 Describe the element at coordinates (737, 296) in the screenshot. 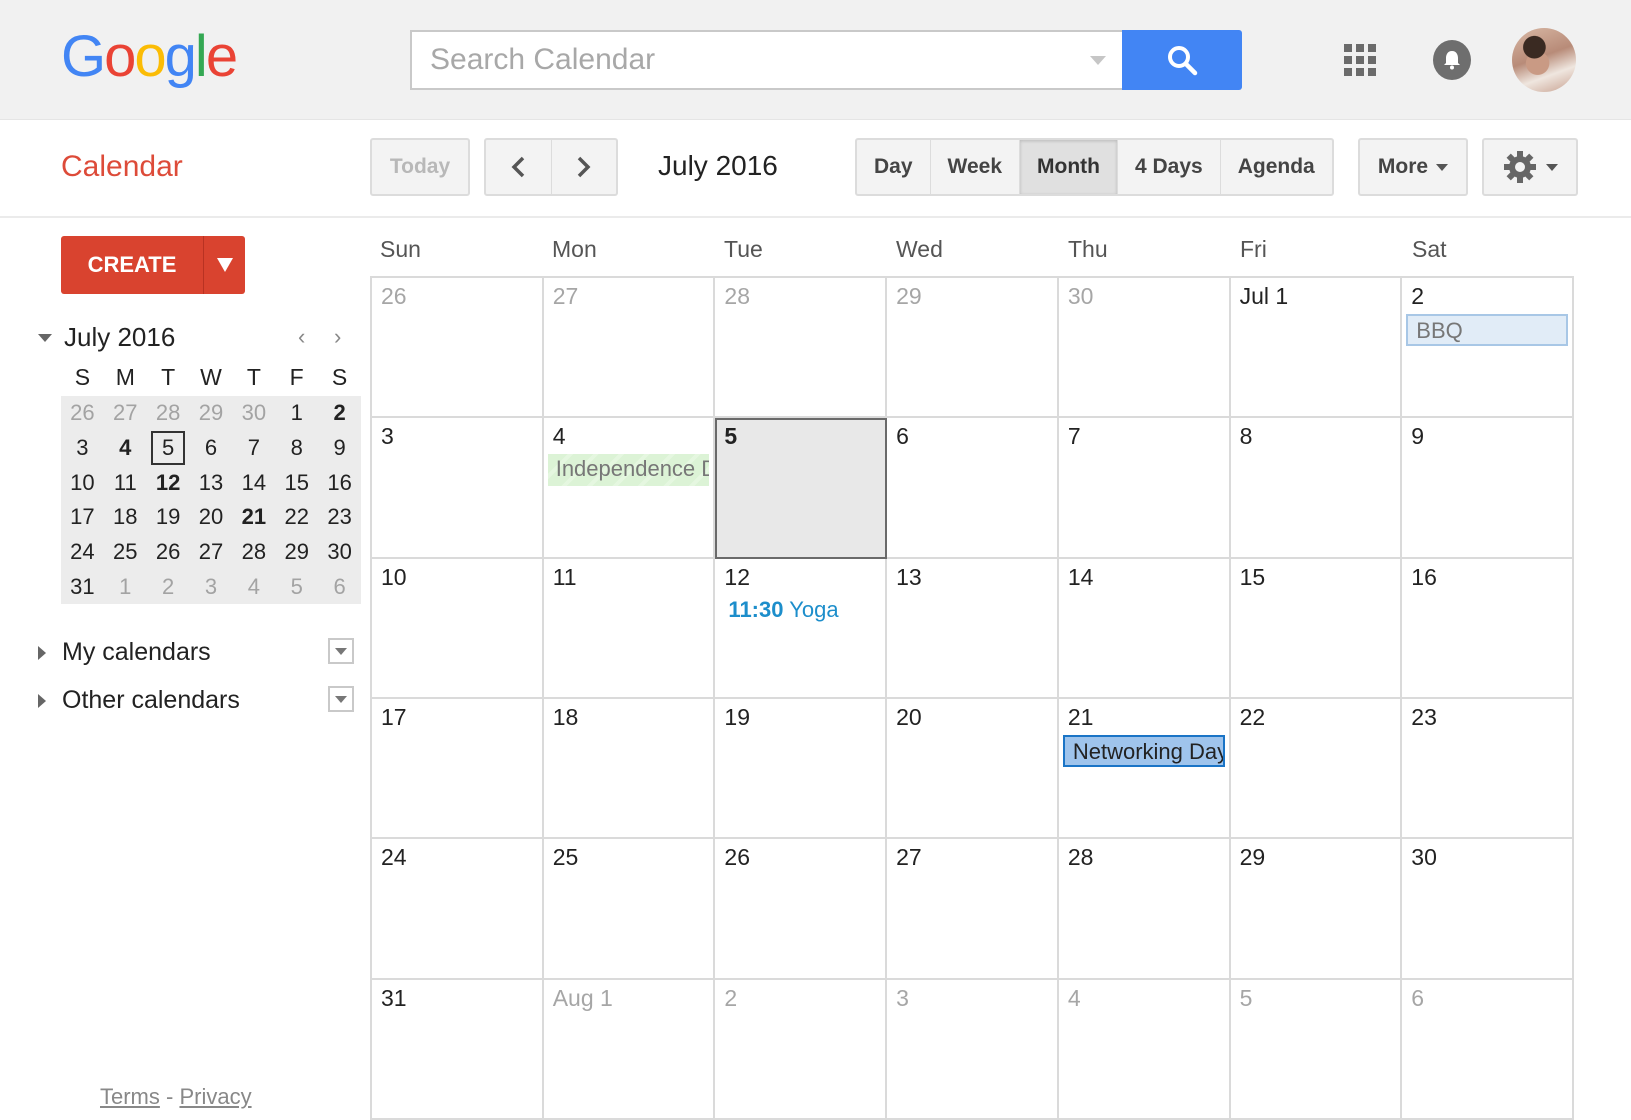

I see `day-number: 28` at that location.